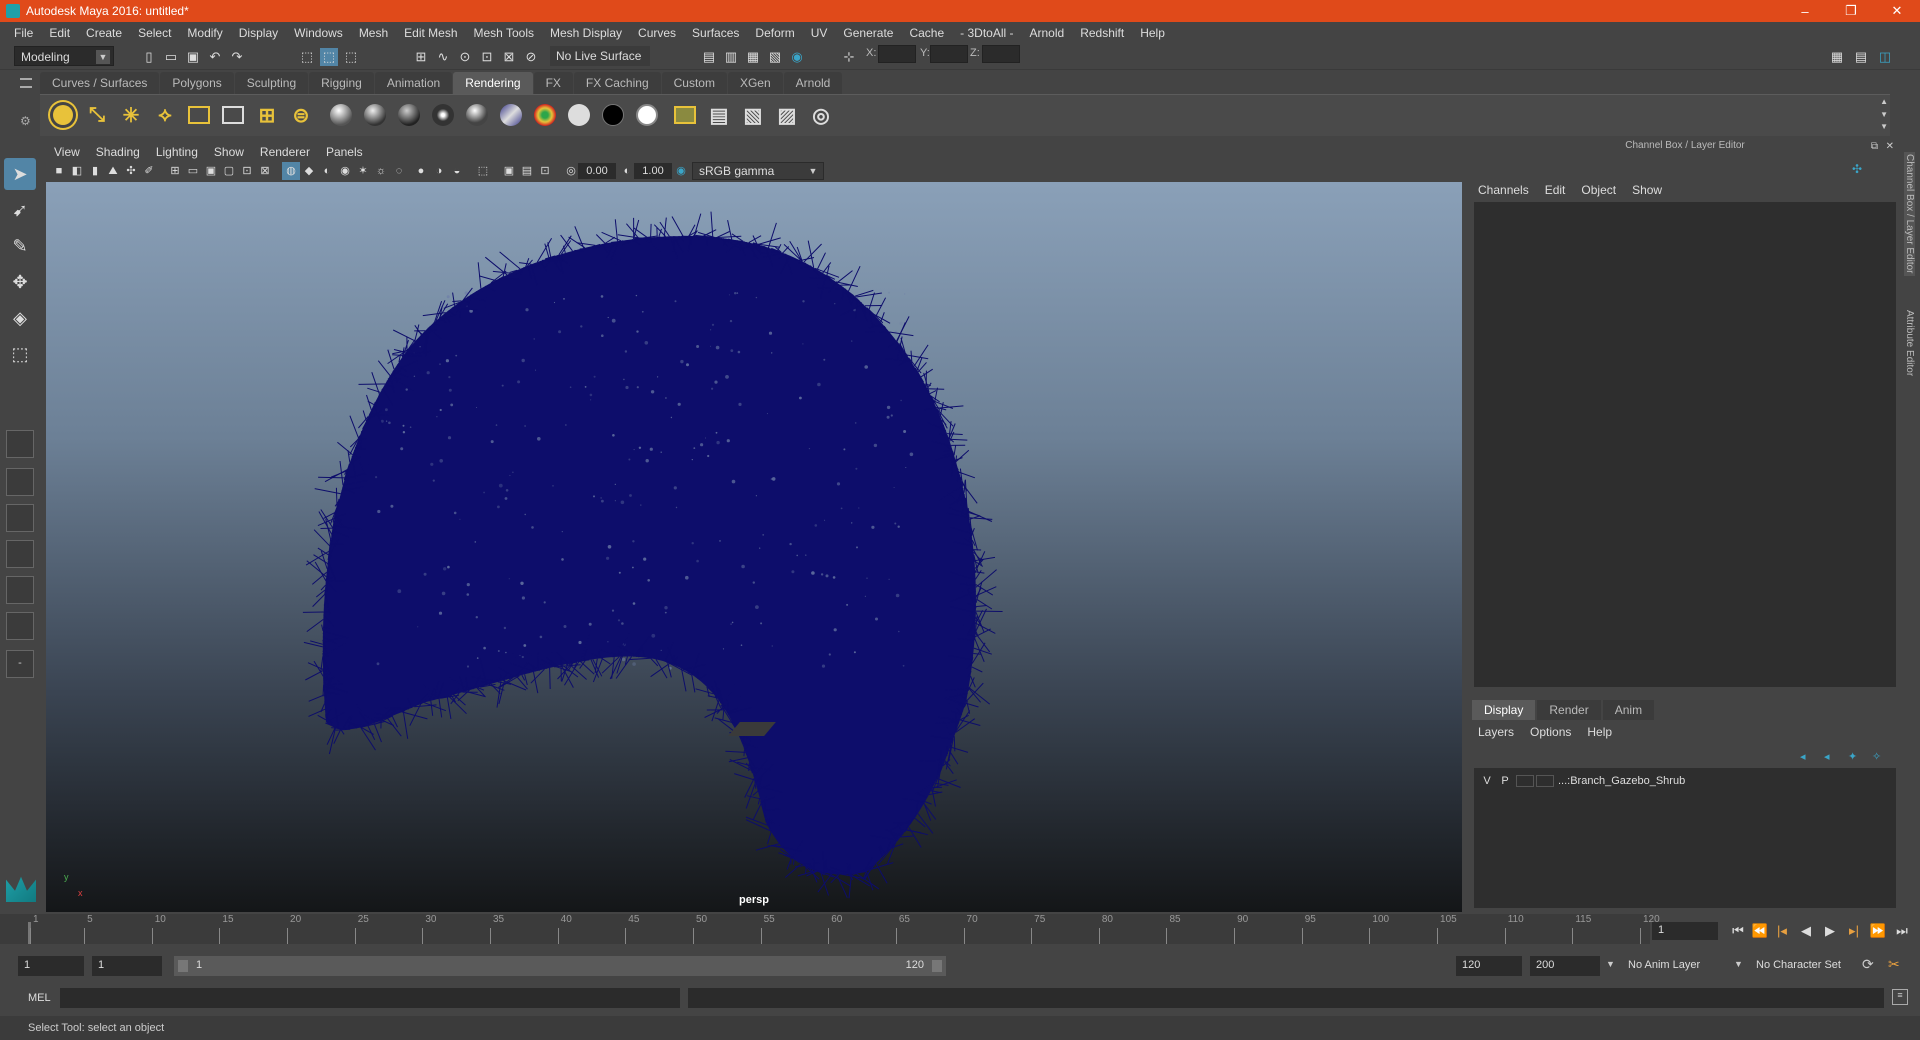 The height and width of the screenshot is (1040, 1920). I want to click on shadows-icon: ◌, so click(399, 171).